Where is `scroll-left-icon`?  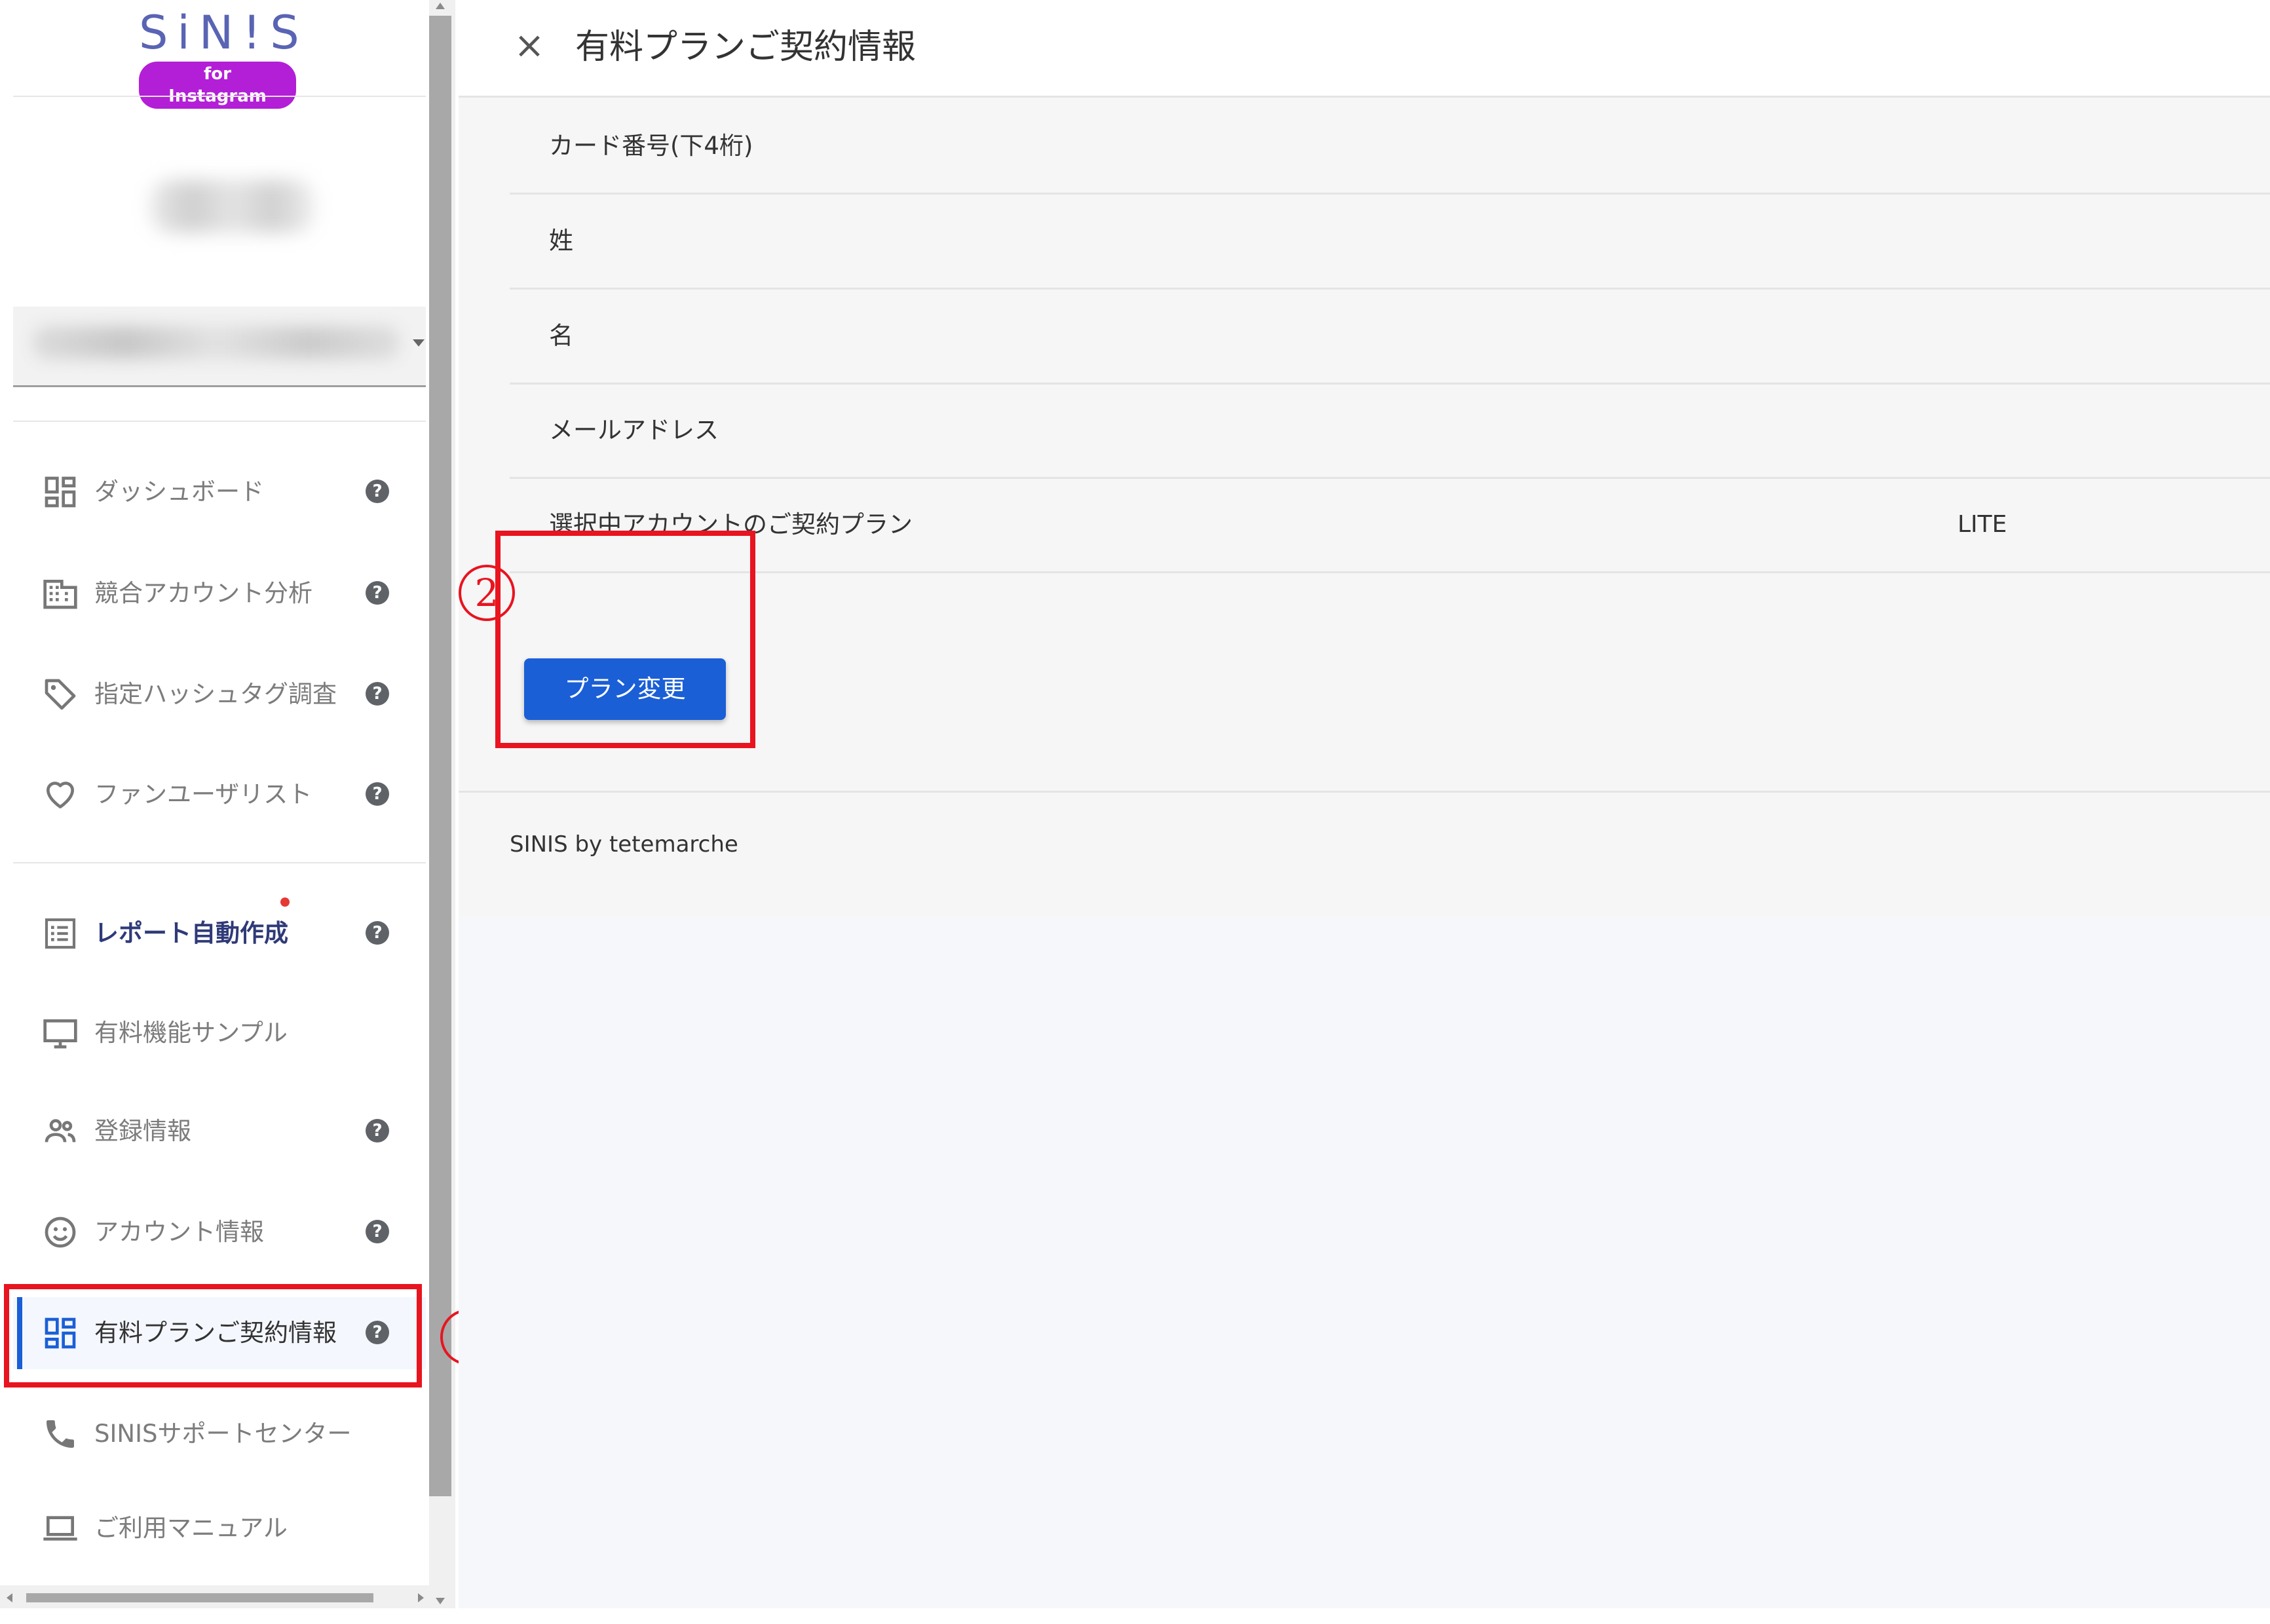 scroll-left-icon is located at coordinates (9, 1597).